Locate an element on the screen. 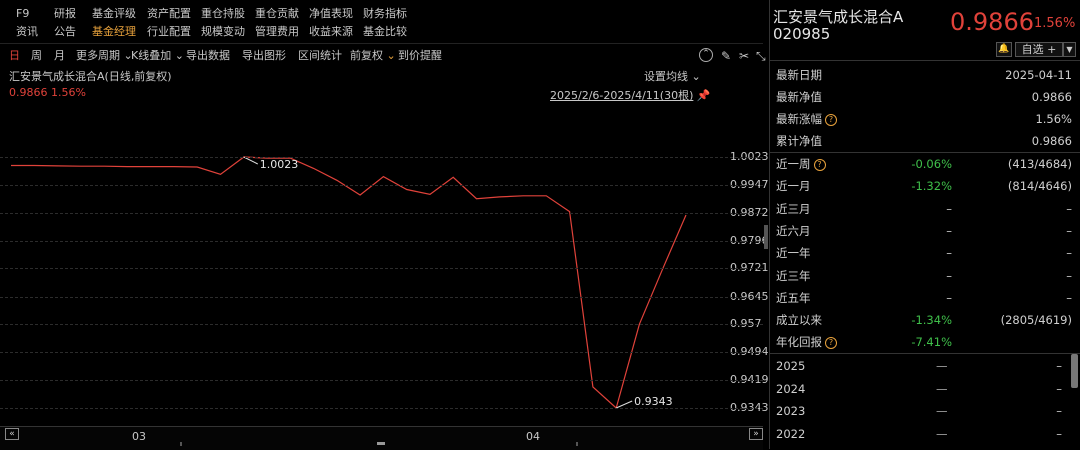  chart-vertical-handle is located at coordinates (766, 237).